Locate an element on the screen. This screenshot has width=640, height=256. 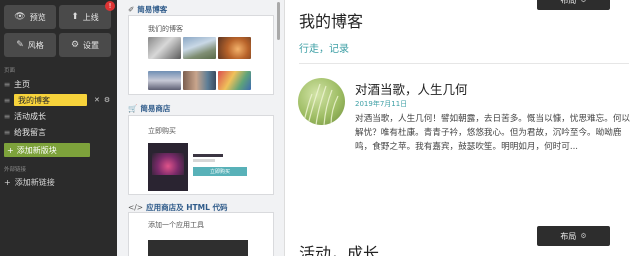
settings-label: 设置 is located at coordinates (91, 45).